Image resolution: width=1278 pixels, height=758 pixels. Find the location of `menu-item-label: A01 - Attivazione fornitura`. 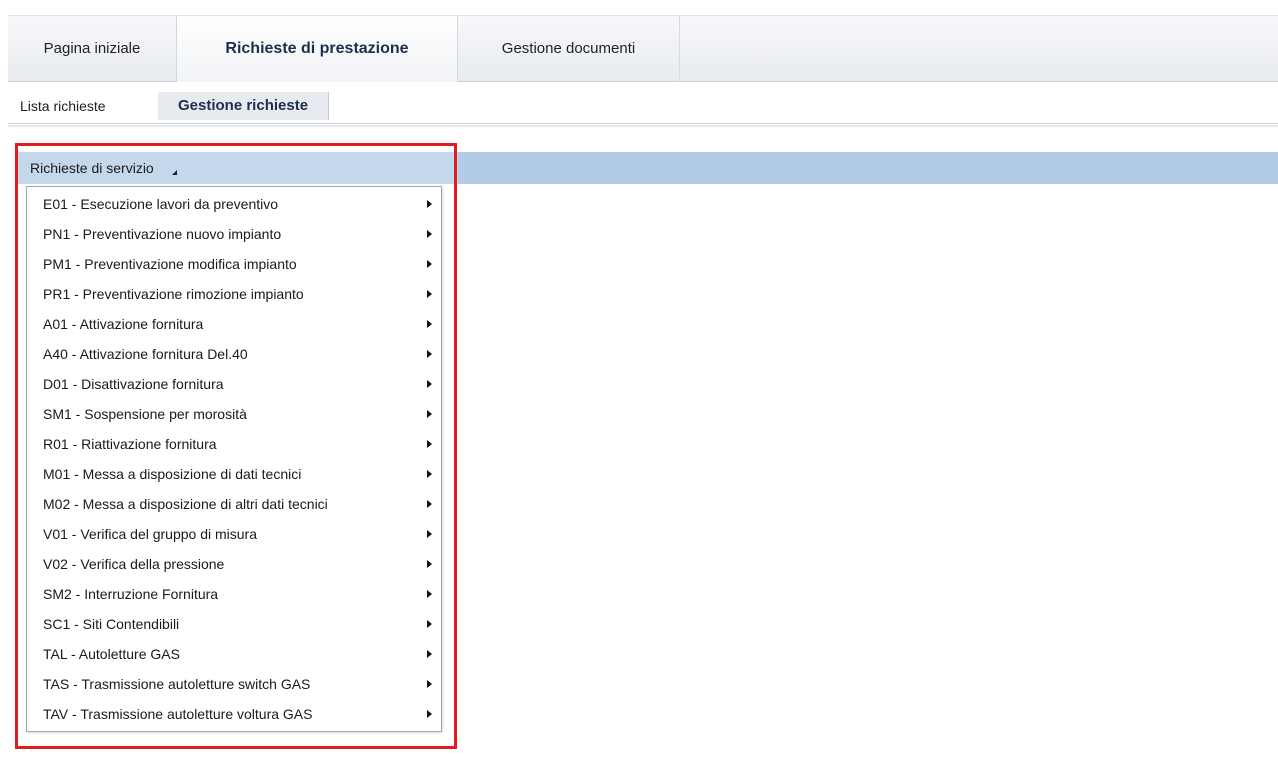

menu-item-label: A01 - Attivazione fornitura is located at coordinates (123, 324).